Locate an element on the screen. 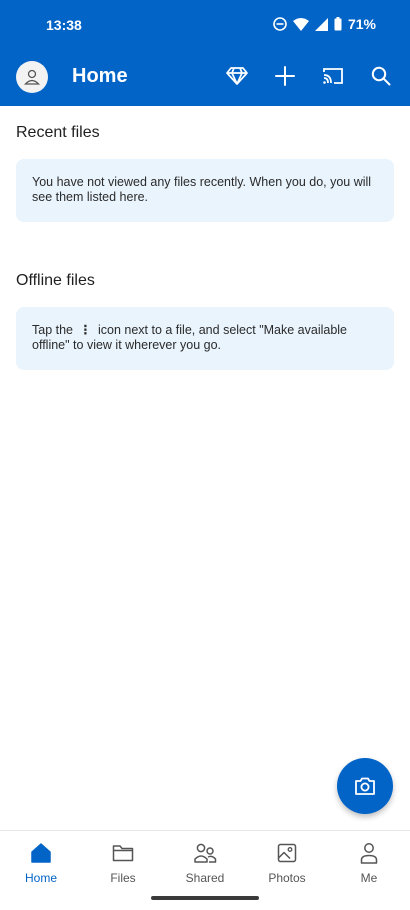  bottom-navigation: Home Files Shared Photos Me is located at coordinates (205, 859).